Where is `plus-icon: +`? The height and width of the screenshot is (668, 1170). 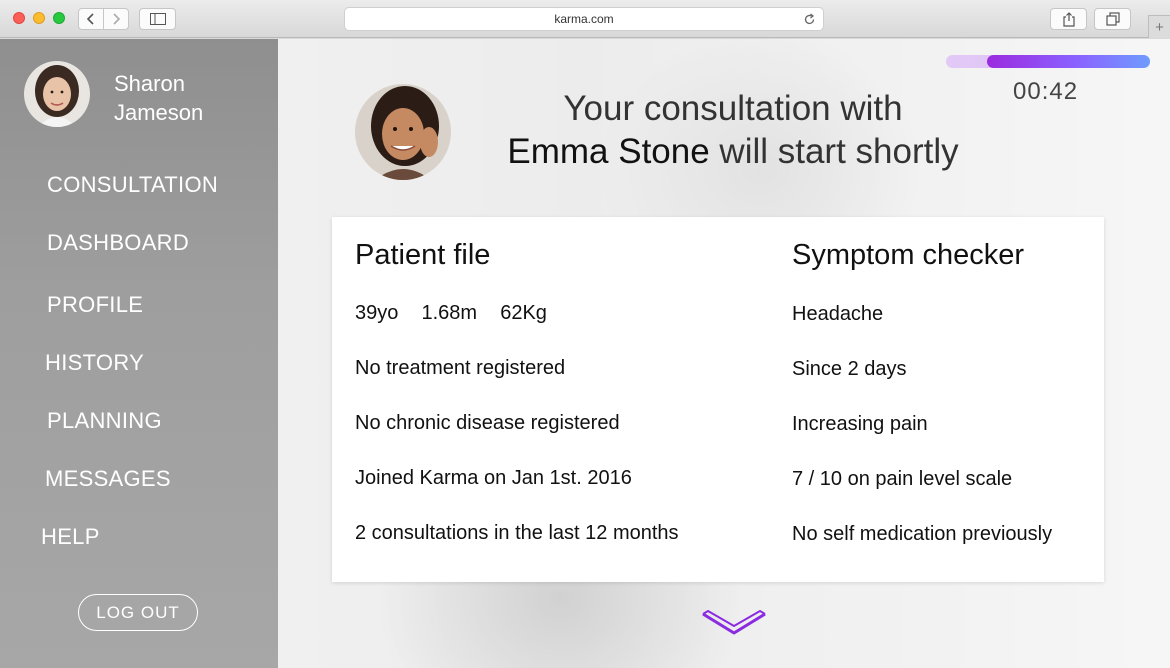 plus-icon: + is located at coordinates (1159, 27).